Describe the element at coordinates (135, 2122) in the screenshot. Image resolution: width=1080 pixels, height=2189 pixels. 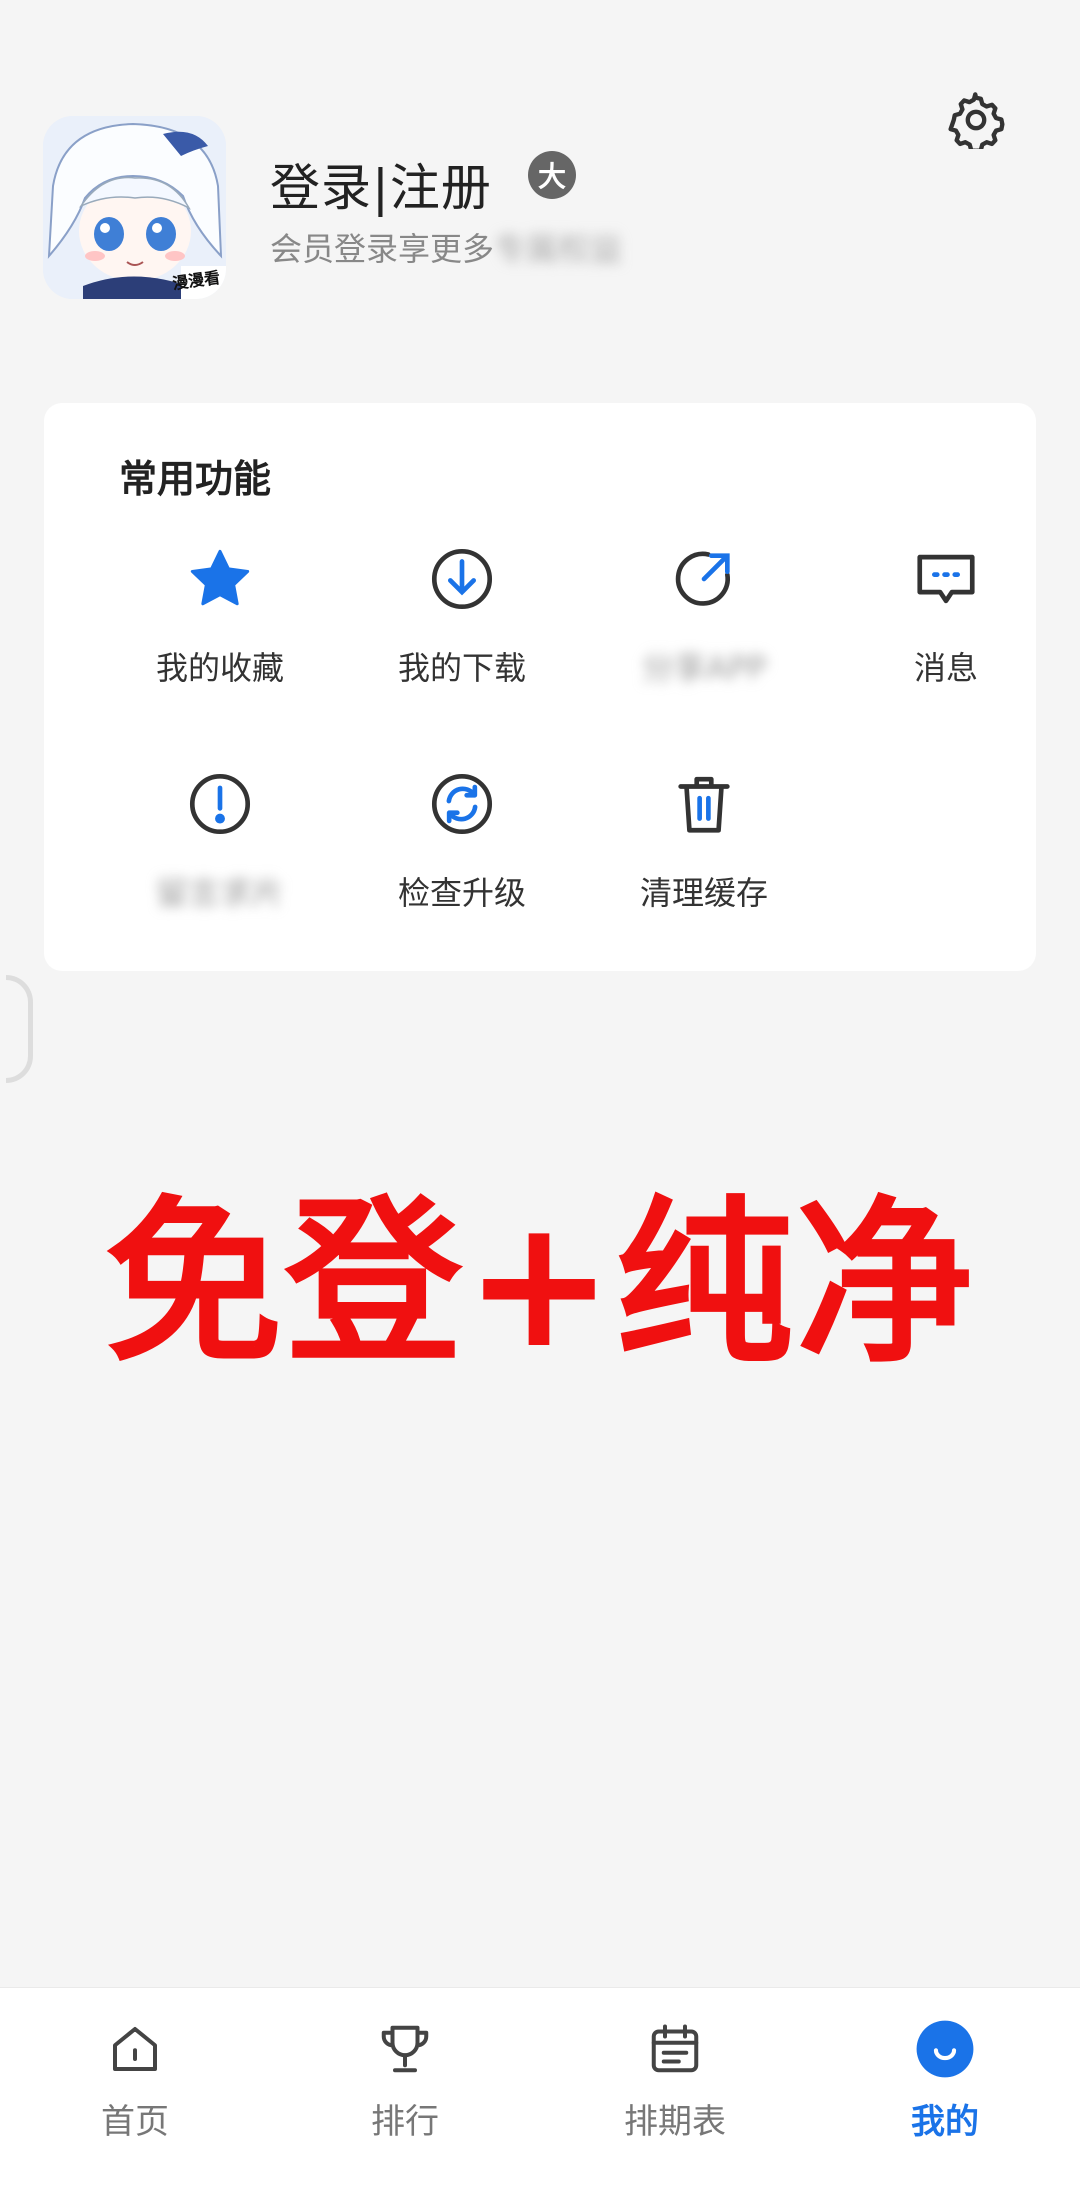
I see `tab-home-label: 首页` at that location.